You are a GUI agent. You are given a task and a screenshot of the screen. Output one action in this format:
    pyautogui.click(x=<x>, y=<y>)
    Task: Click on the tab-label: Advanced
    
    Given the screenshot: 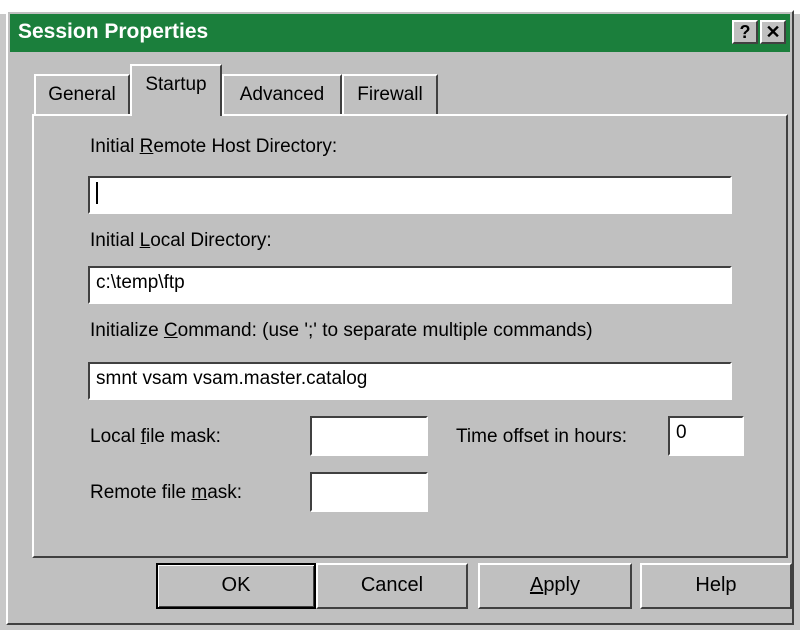 What is the action you would take?
    pyautogui.click(x=282, y=94)
    